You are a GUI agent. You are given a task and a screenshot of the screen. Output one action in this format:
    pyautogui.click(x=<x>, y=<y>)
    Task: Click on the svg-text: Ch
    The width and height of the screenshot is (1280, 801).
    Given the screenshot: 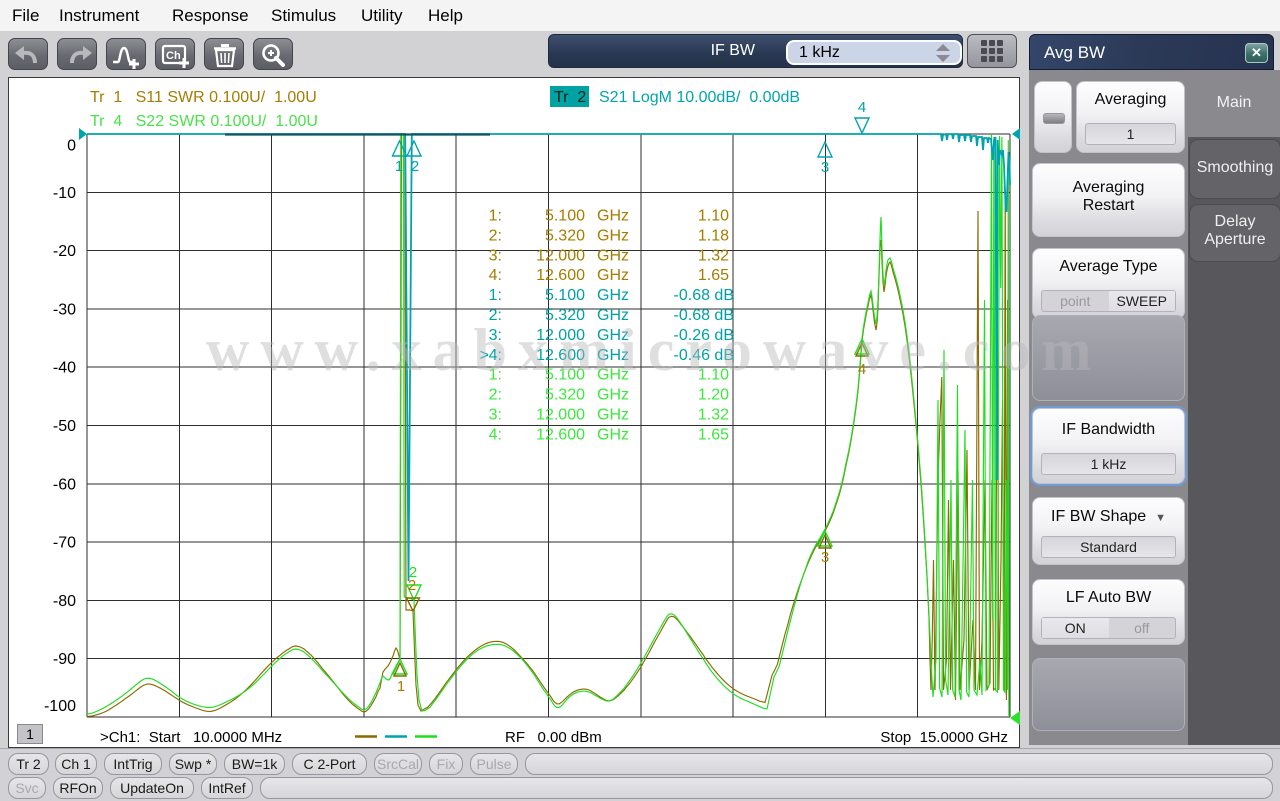 What is the action you would take?
    pyautogui.click(x=173, y=56)
    